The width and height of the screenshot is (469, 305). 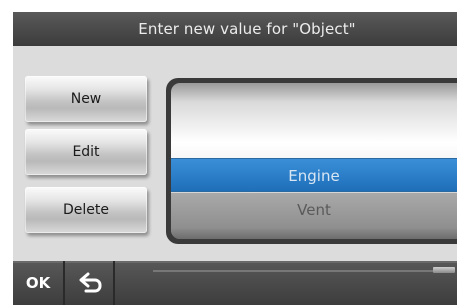 I want to click on list-item-empty, so click(x=314, y=119).